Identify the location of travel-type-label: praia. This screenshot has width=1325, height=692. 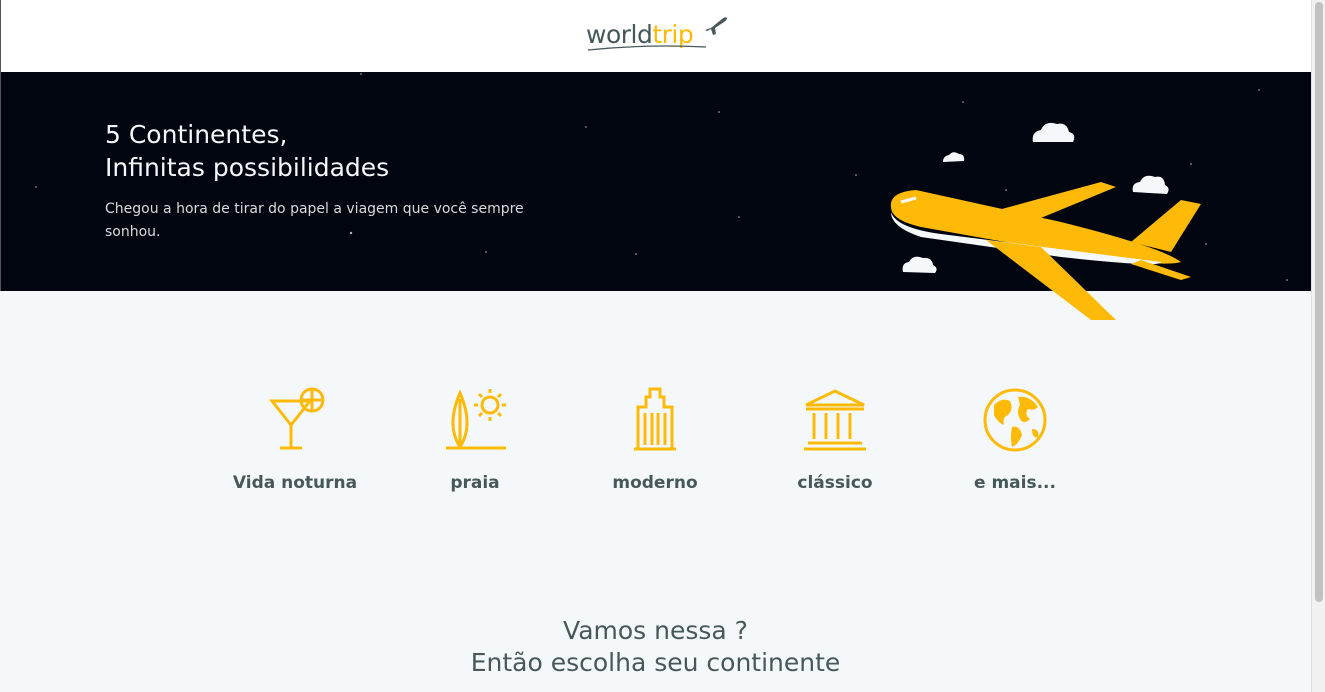
(475, 483).